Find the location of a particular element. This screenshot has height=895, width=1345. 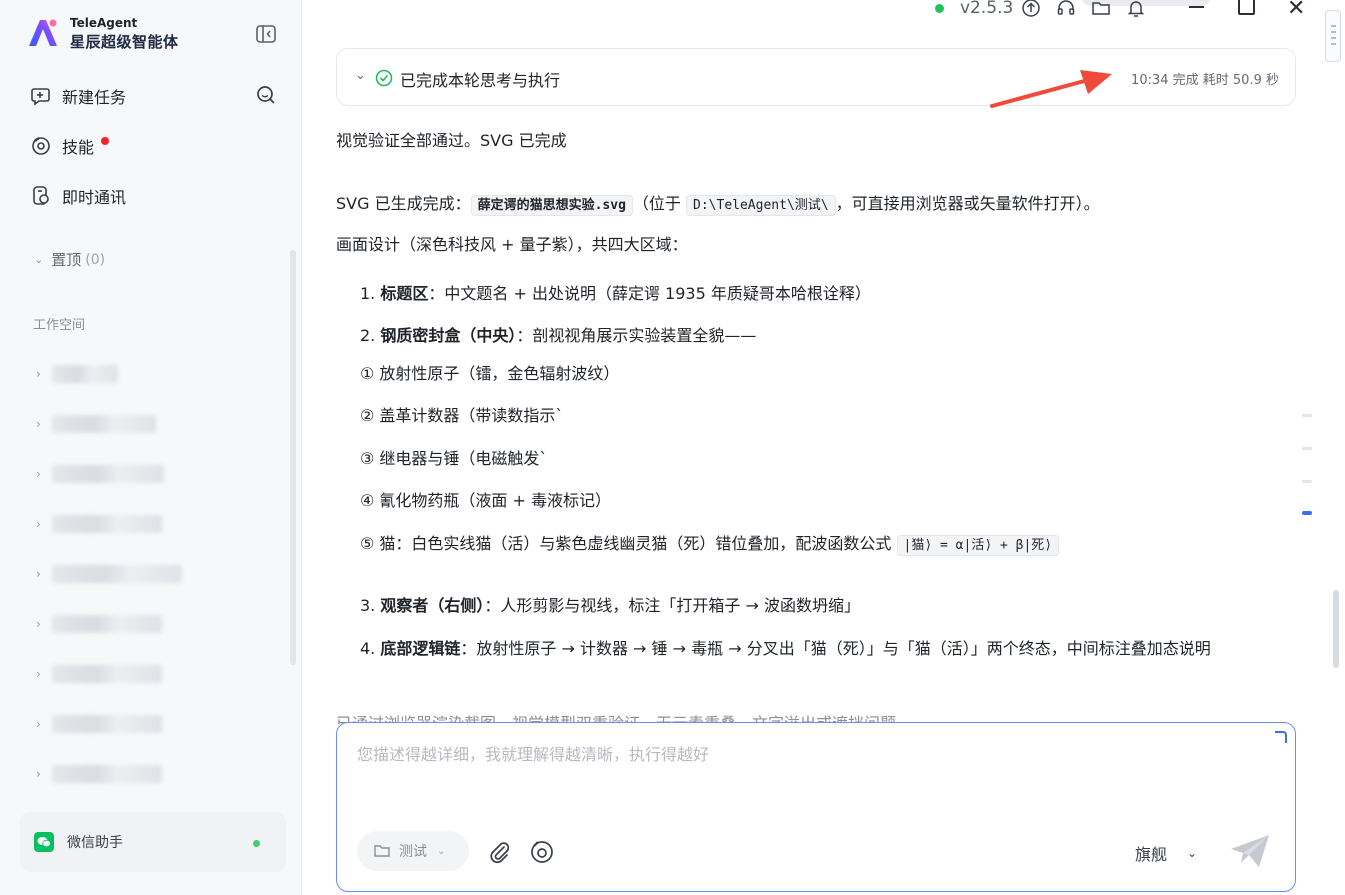

cat-item-text: ⑤ 猫：白色实线猫（活）与紫色虚线幽灵猫（死）错位叠加，配波函数公式 is located at coordinates (626, 543).